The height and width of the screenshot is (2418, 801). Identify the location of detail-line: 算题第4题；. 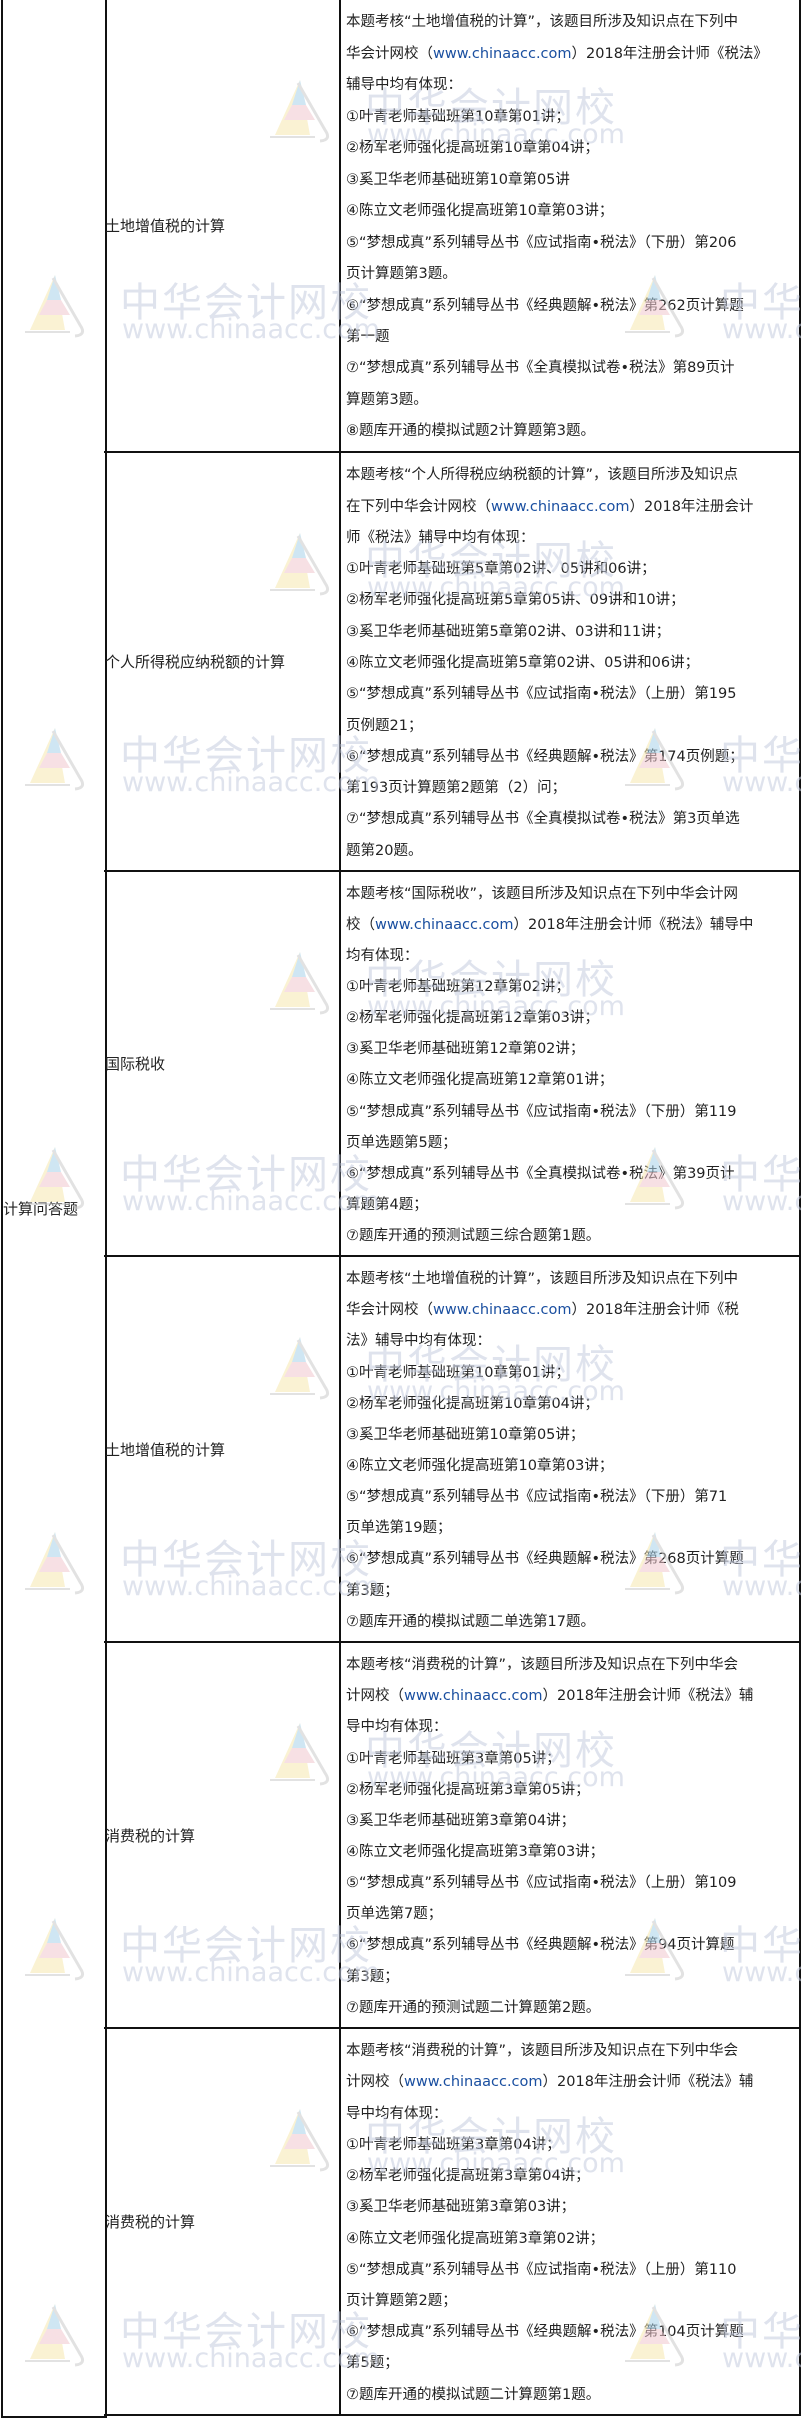
(387, 1204).